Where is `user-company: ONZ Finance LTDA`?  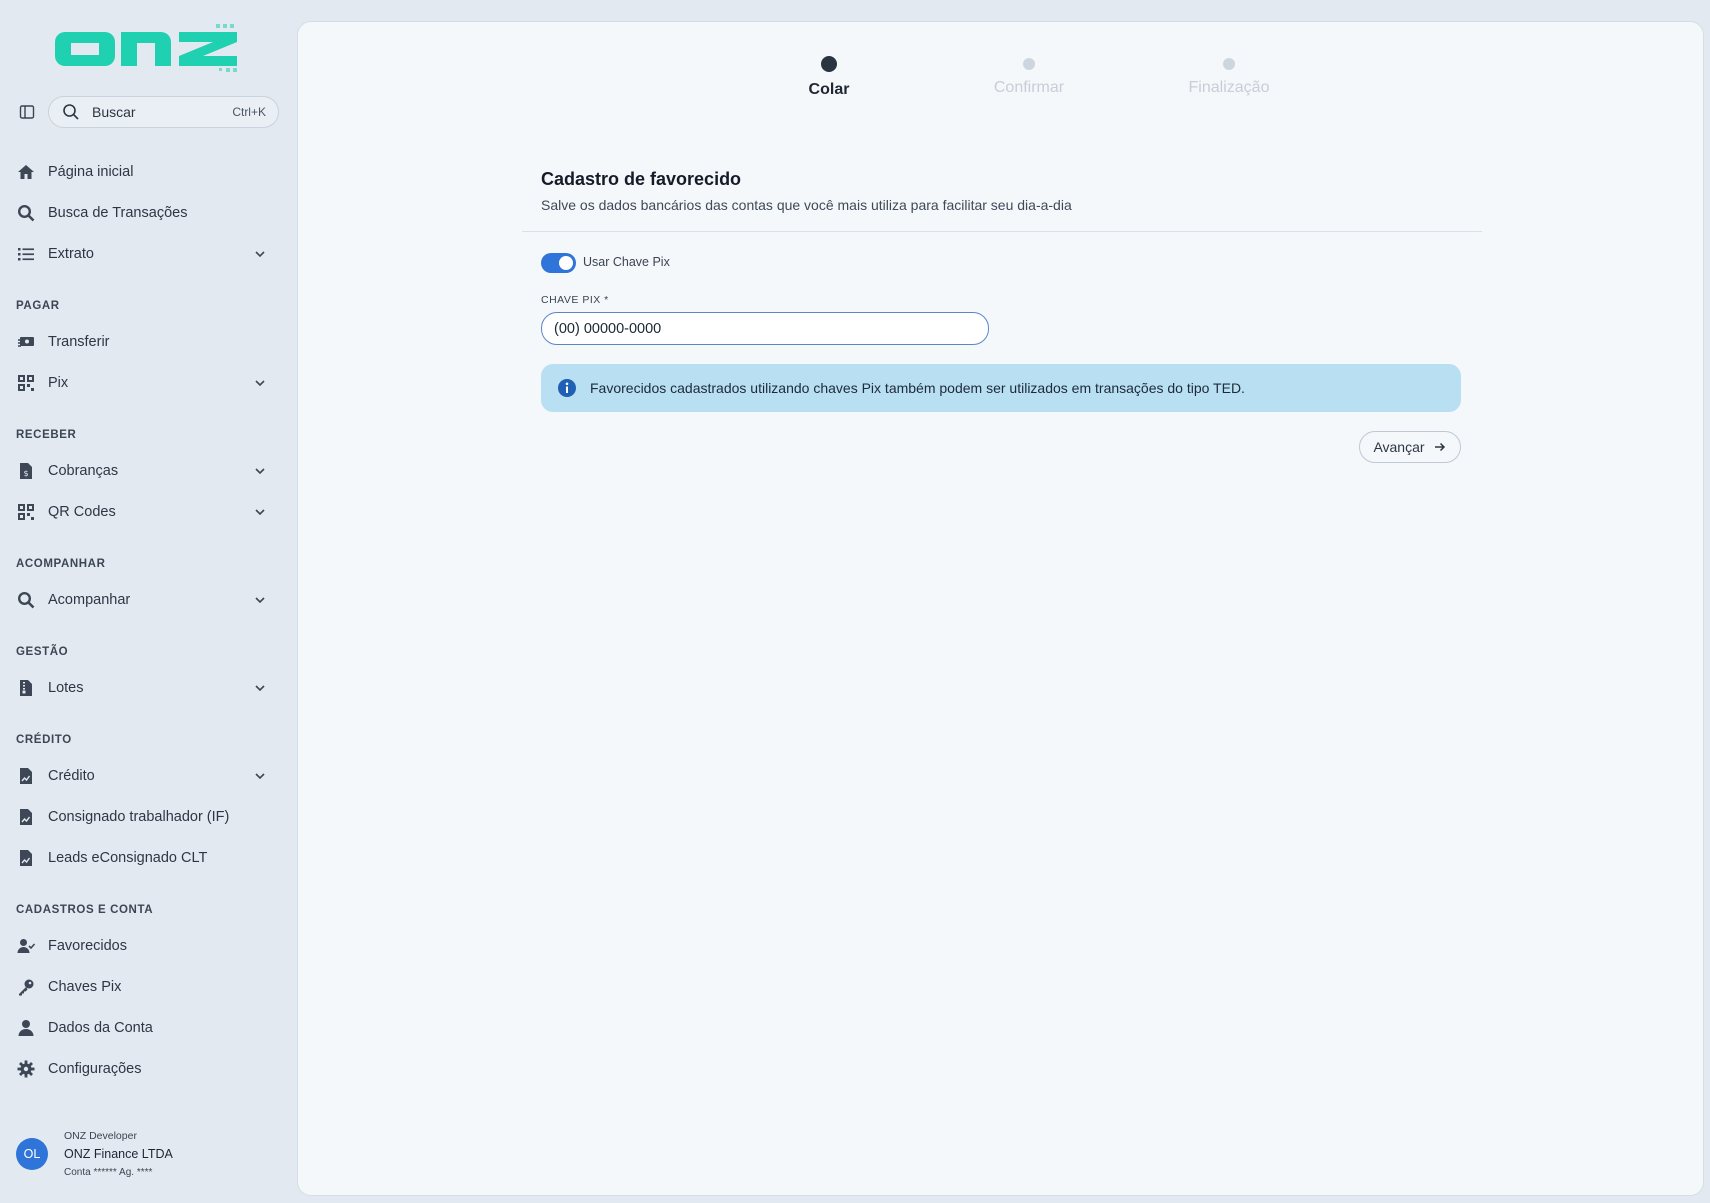 user-company: ONZ Finance LTDA is located at coordinates (118, 1154).